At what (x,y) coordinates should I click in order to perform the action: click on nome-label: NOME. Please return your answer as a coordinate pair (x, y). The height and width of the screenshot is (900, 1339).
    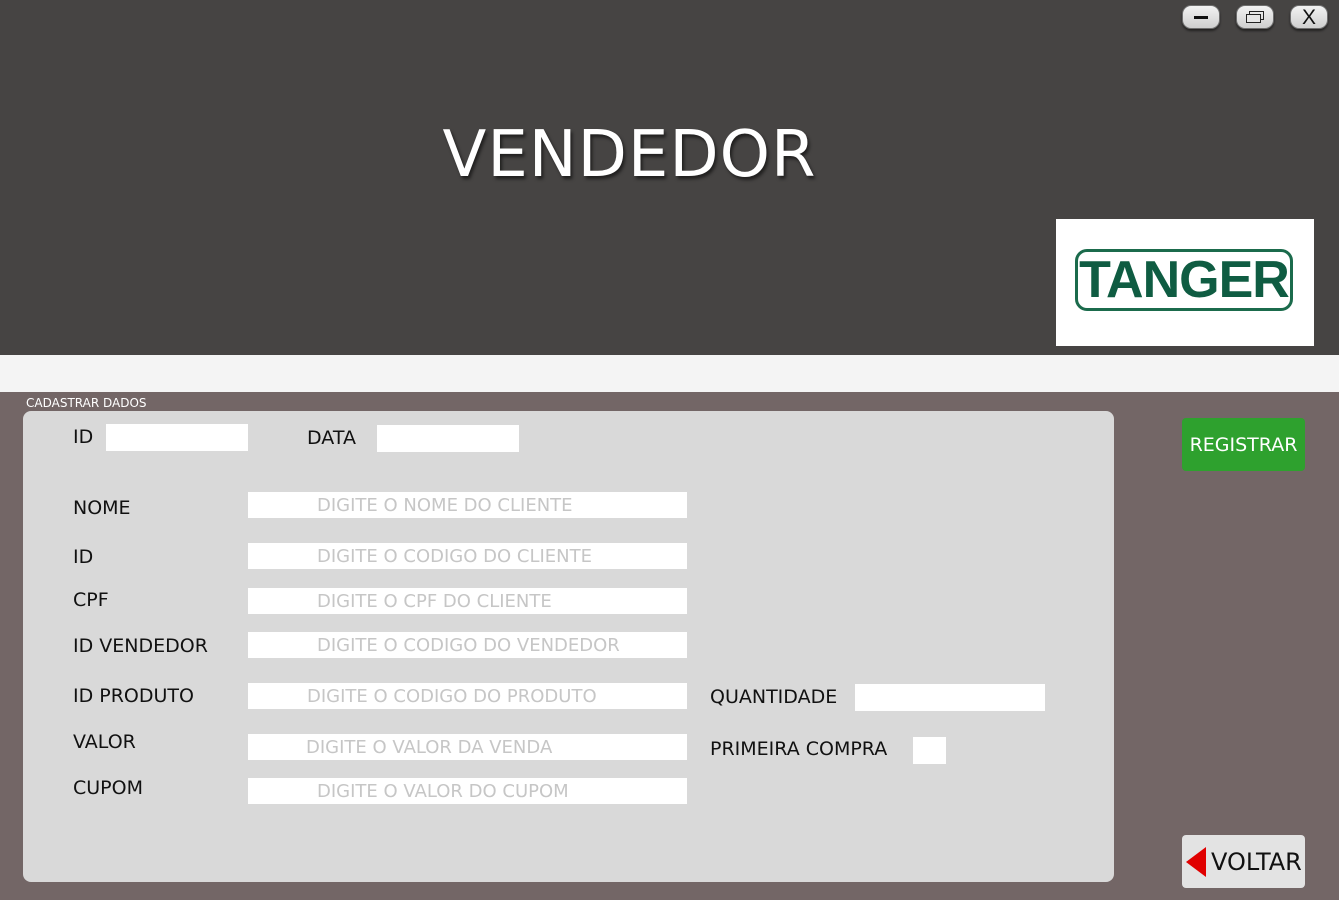
    Looking at the image, I should click on (102, 508).